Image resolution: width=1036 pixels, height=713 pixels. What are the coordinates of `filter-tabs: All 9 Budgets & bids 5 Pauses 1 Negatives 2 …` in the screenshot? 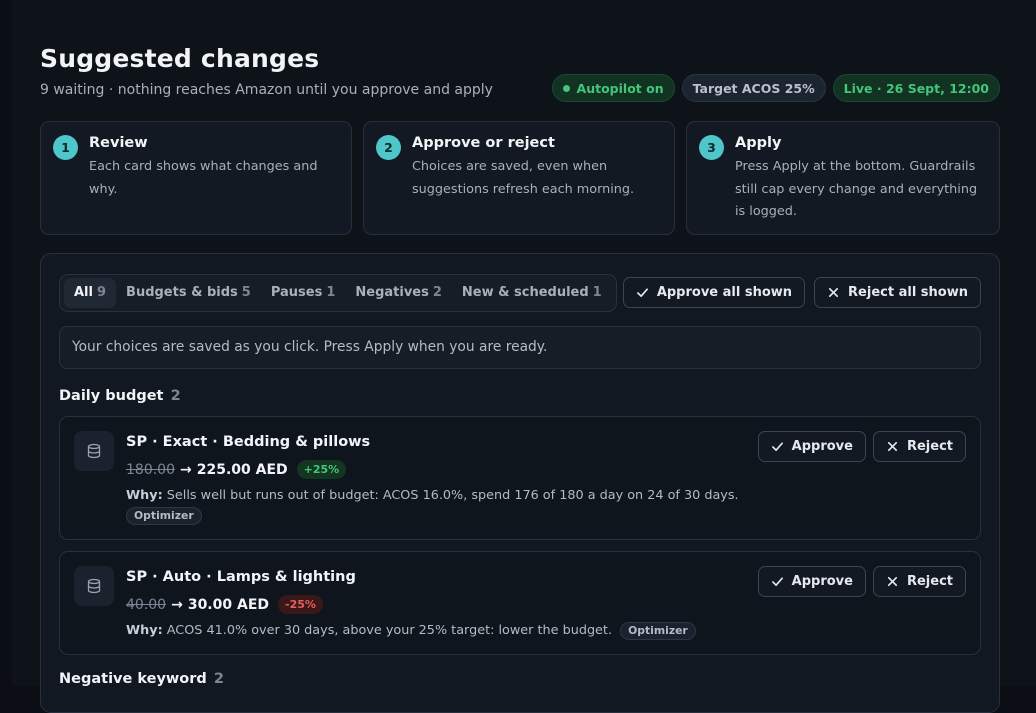 It's located at (338, 293).